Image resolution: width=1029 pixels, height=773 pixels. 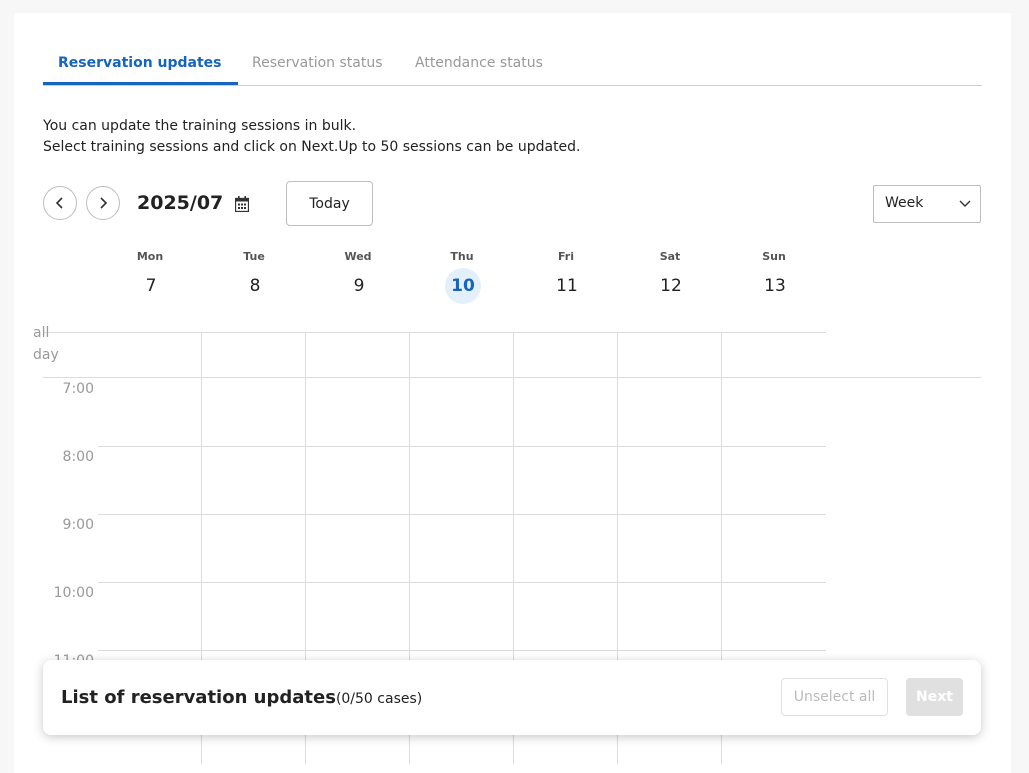 What do you see at coordinates (329, 203) in the screenshot?
I see `today-button: Today` at bounding box center [329, 203].